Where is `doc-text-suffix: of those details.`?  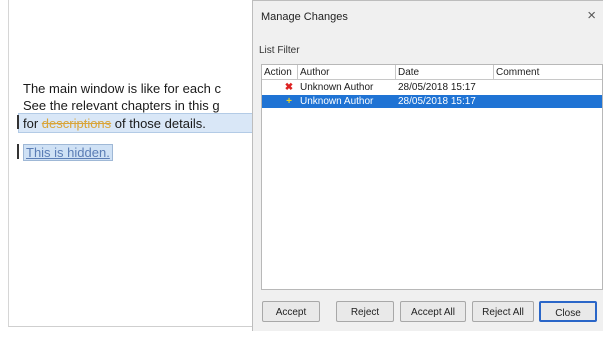 doc-text-suffix: of those details. is located at coordinates (158, 123).